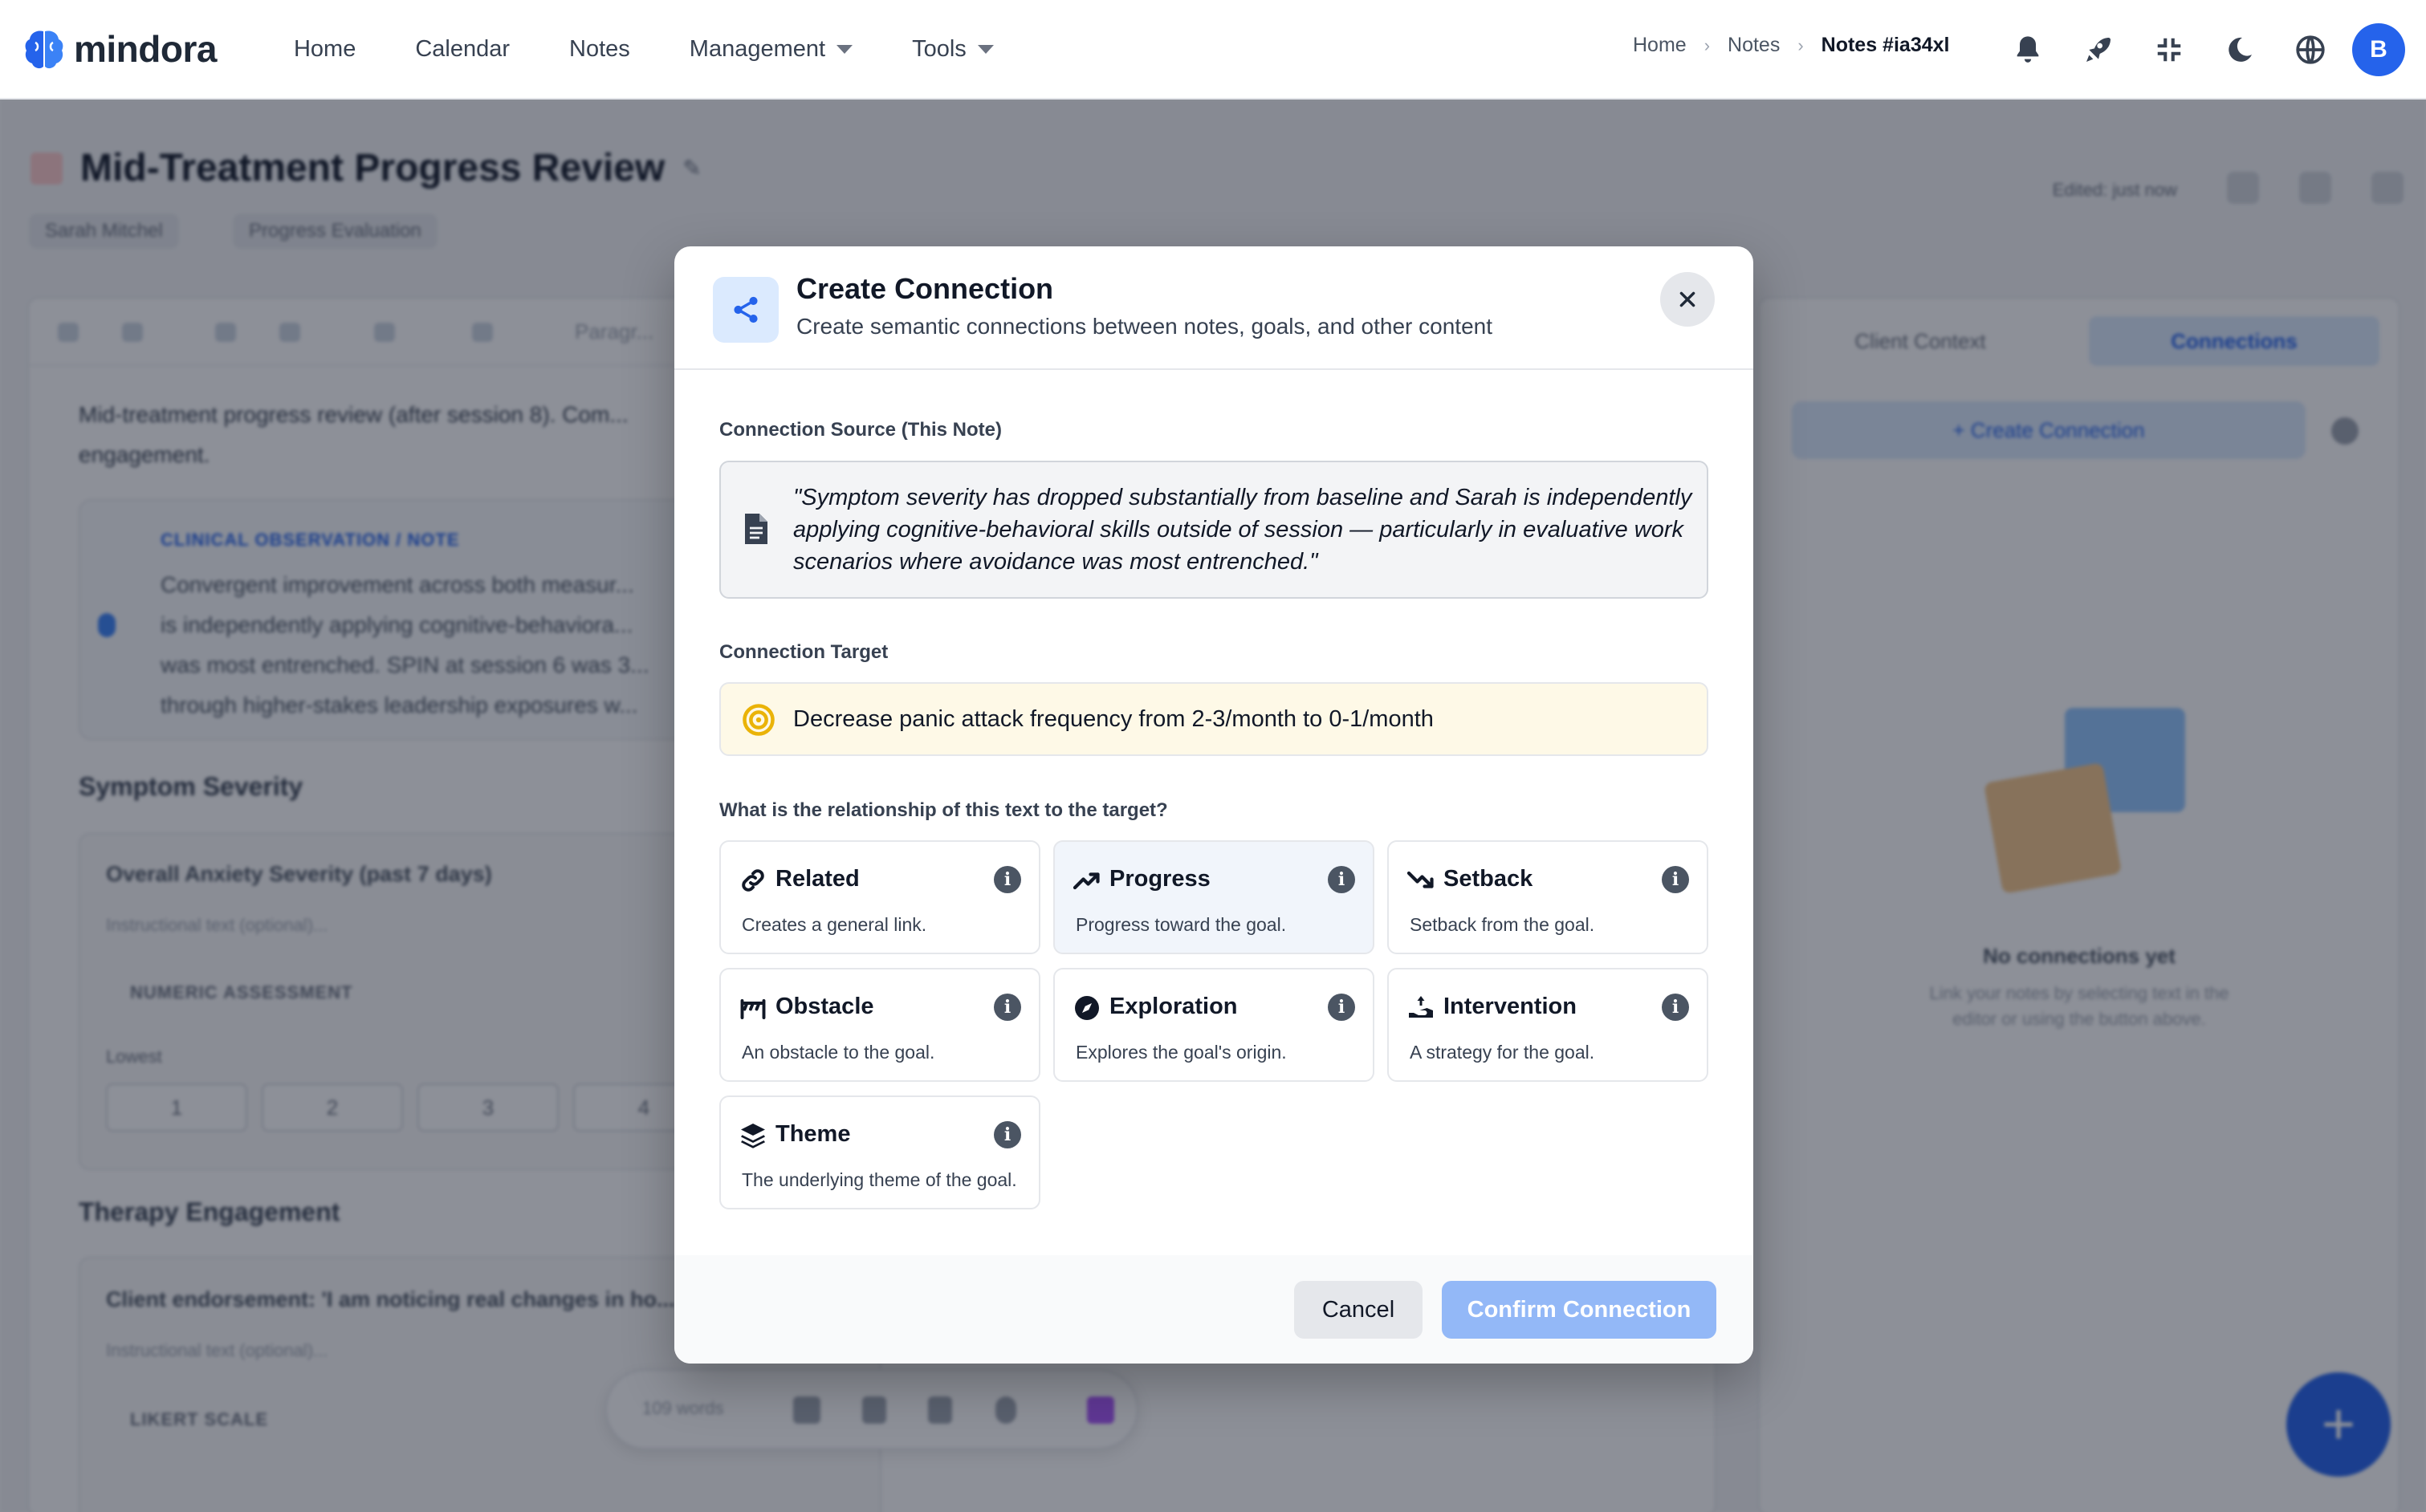 Image resolution: width=2426 pixels, height=1512 pixels. Describe the element at coordinates (746, 310) in the screenshot. I see `share-nodes-icon` at that location.